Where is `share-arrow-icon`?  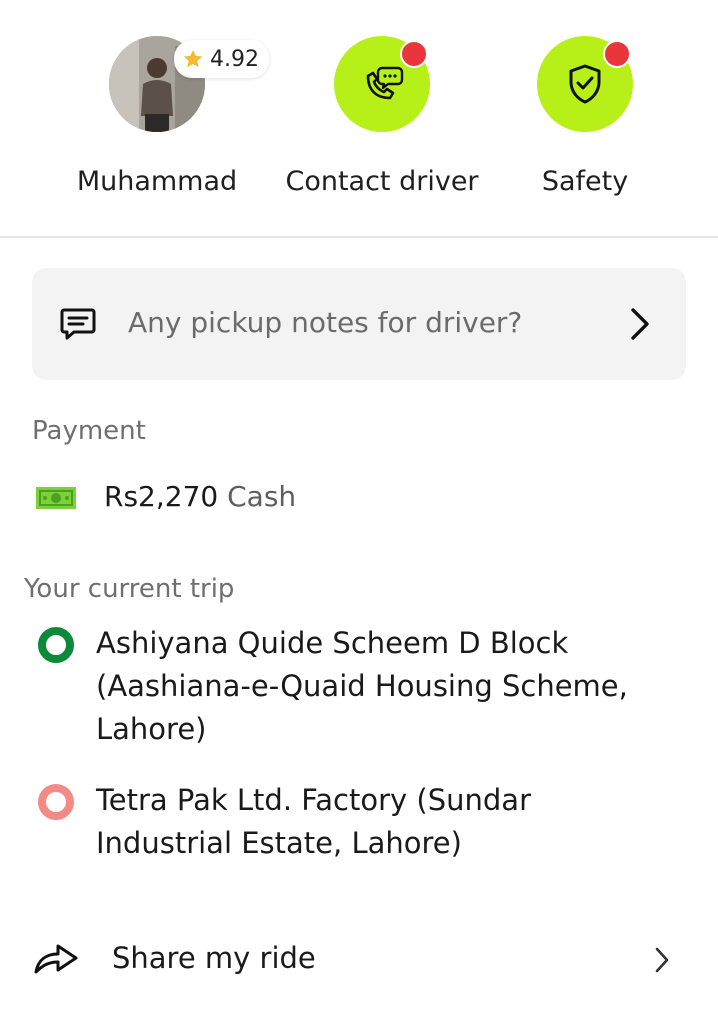 share-arrow-icon is located at coordinates (56, 959).